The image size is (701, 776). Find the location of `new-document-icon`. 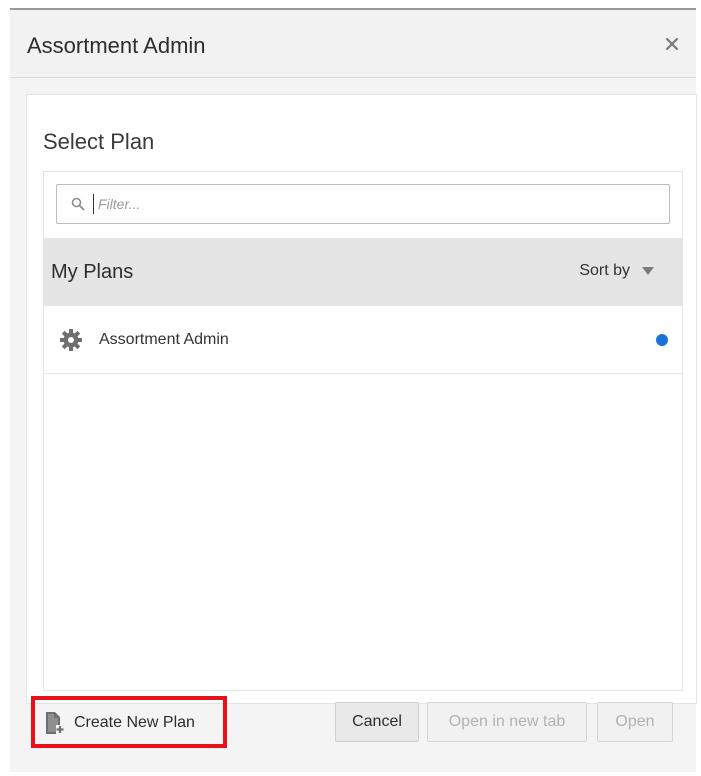

new-document-icon is located at coordinates (55, 723).